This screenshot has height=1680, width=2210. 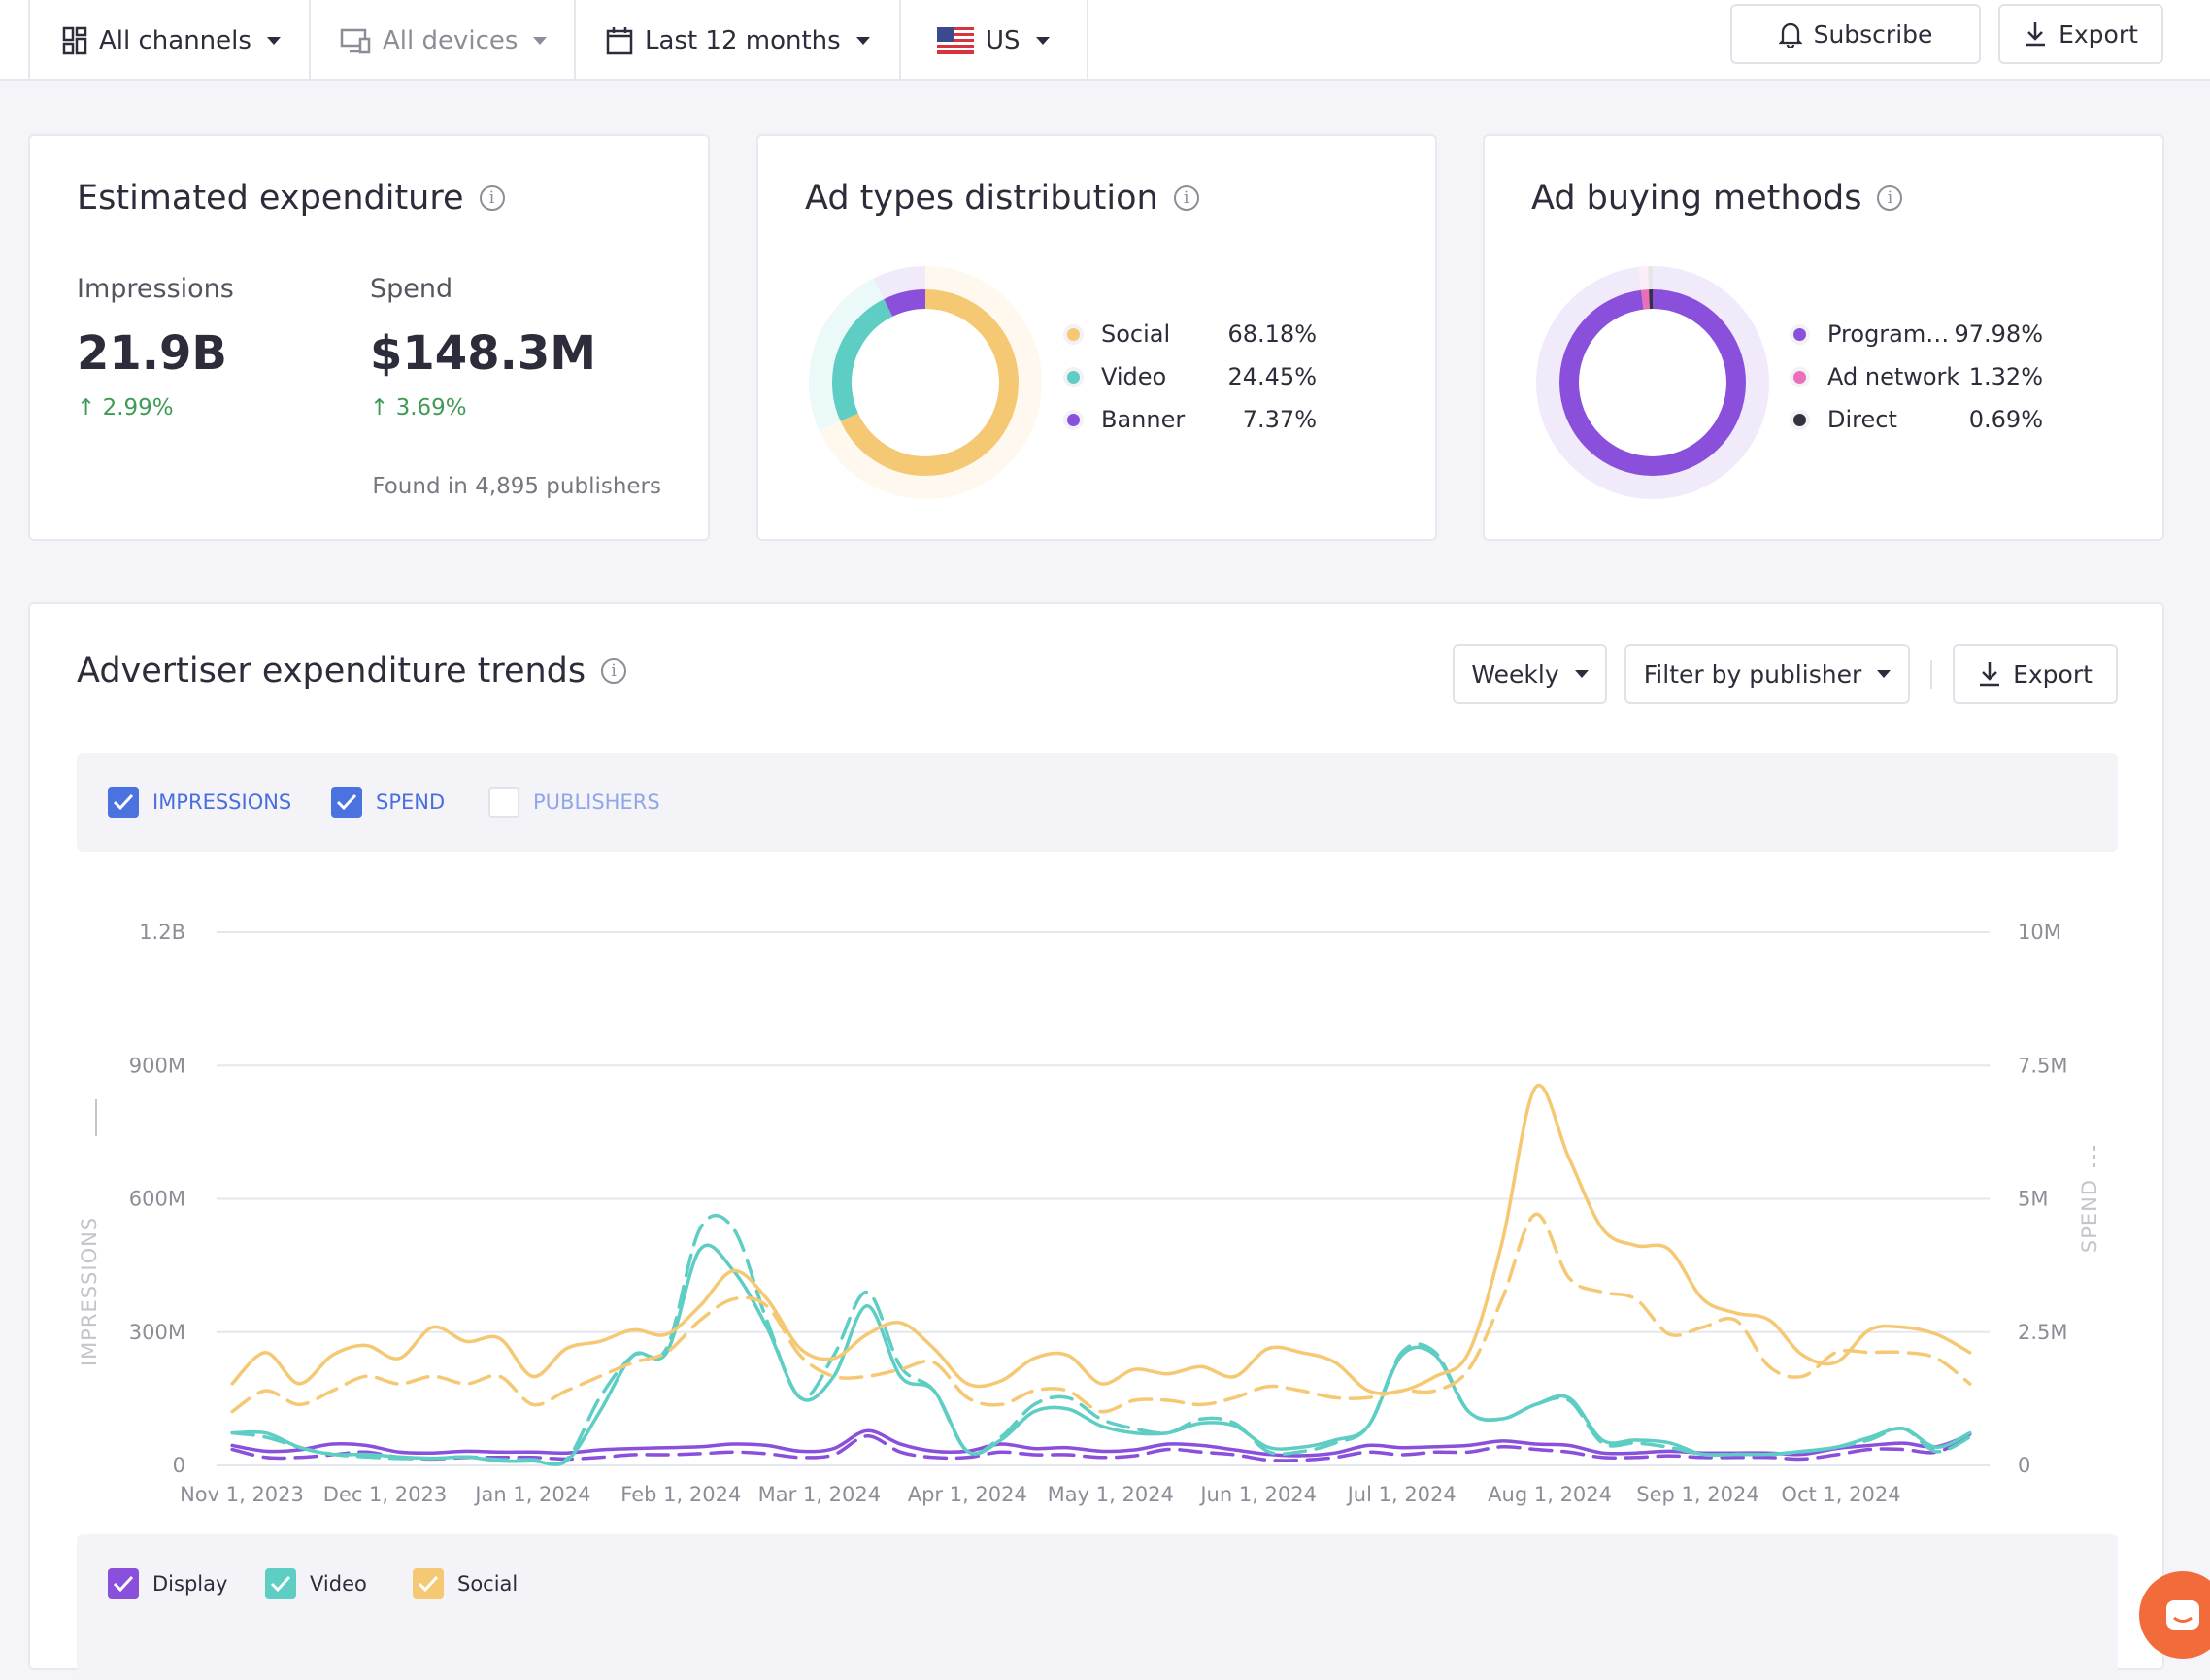 I want to click on spend-value: $148.3M, so click(x=483, y=353).